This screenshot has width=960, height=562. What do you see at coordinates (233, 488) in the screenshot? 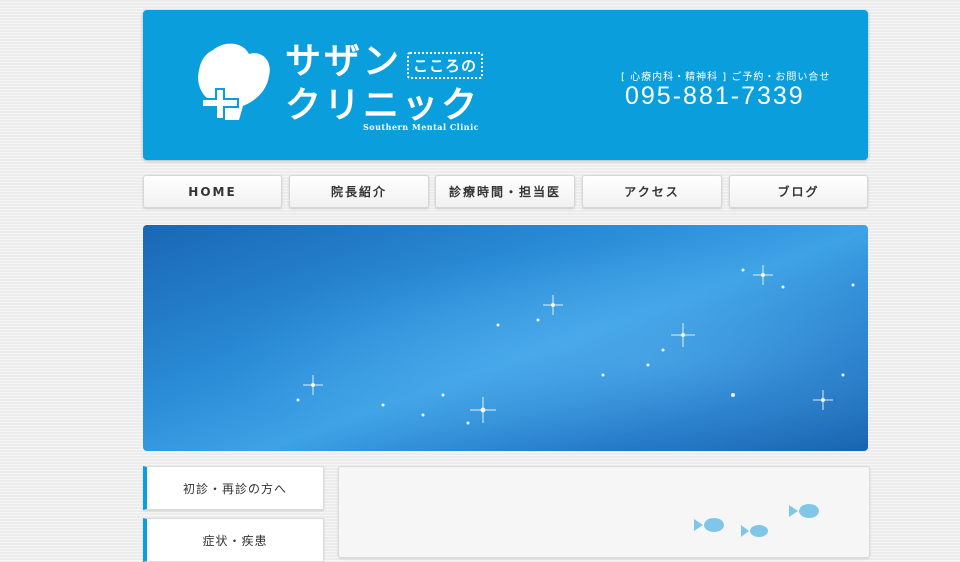
I see `side-item-first-visit: 初診・再診の方へ` at bounding box center [233, 488].